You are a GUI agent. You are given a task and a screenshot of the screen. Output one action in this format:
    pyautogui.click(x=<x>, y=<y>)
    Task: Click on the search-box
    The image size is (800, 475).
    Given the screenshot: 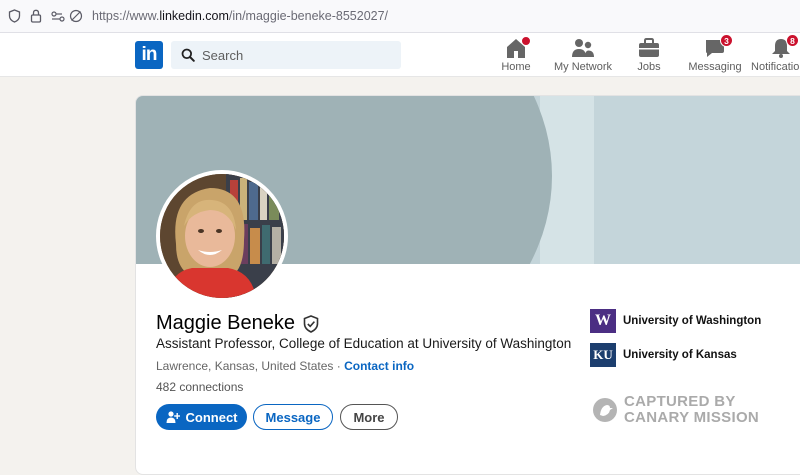 What is the action you would take?
    pyautogui.click(x=286, y=55)
    